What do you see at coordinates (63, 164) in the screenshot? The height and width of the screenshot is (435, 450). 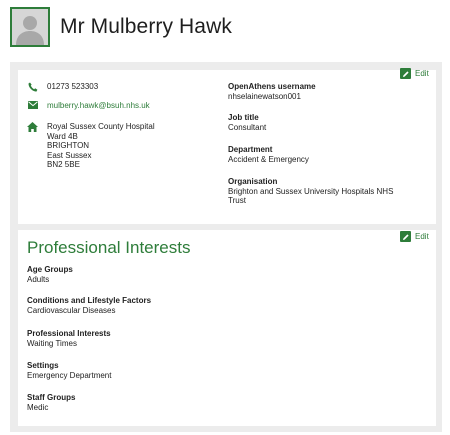 I see `address-line: BN2 5BE` at bounding box center [63, 164].